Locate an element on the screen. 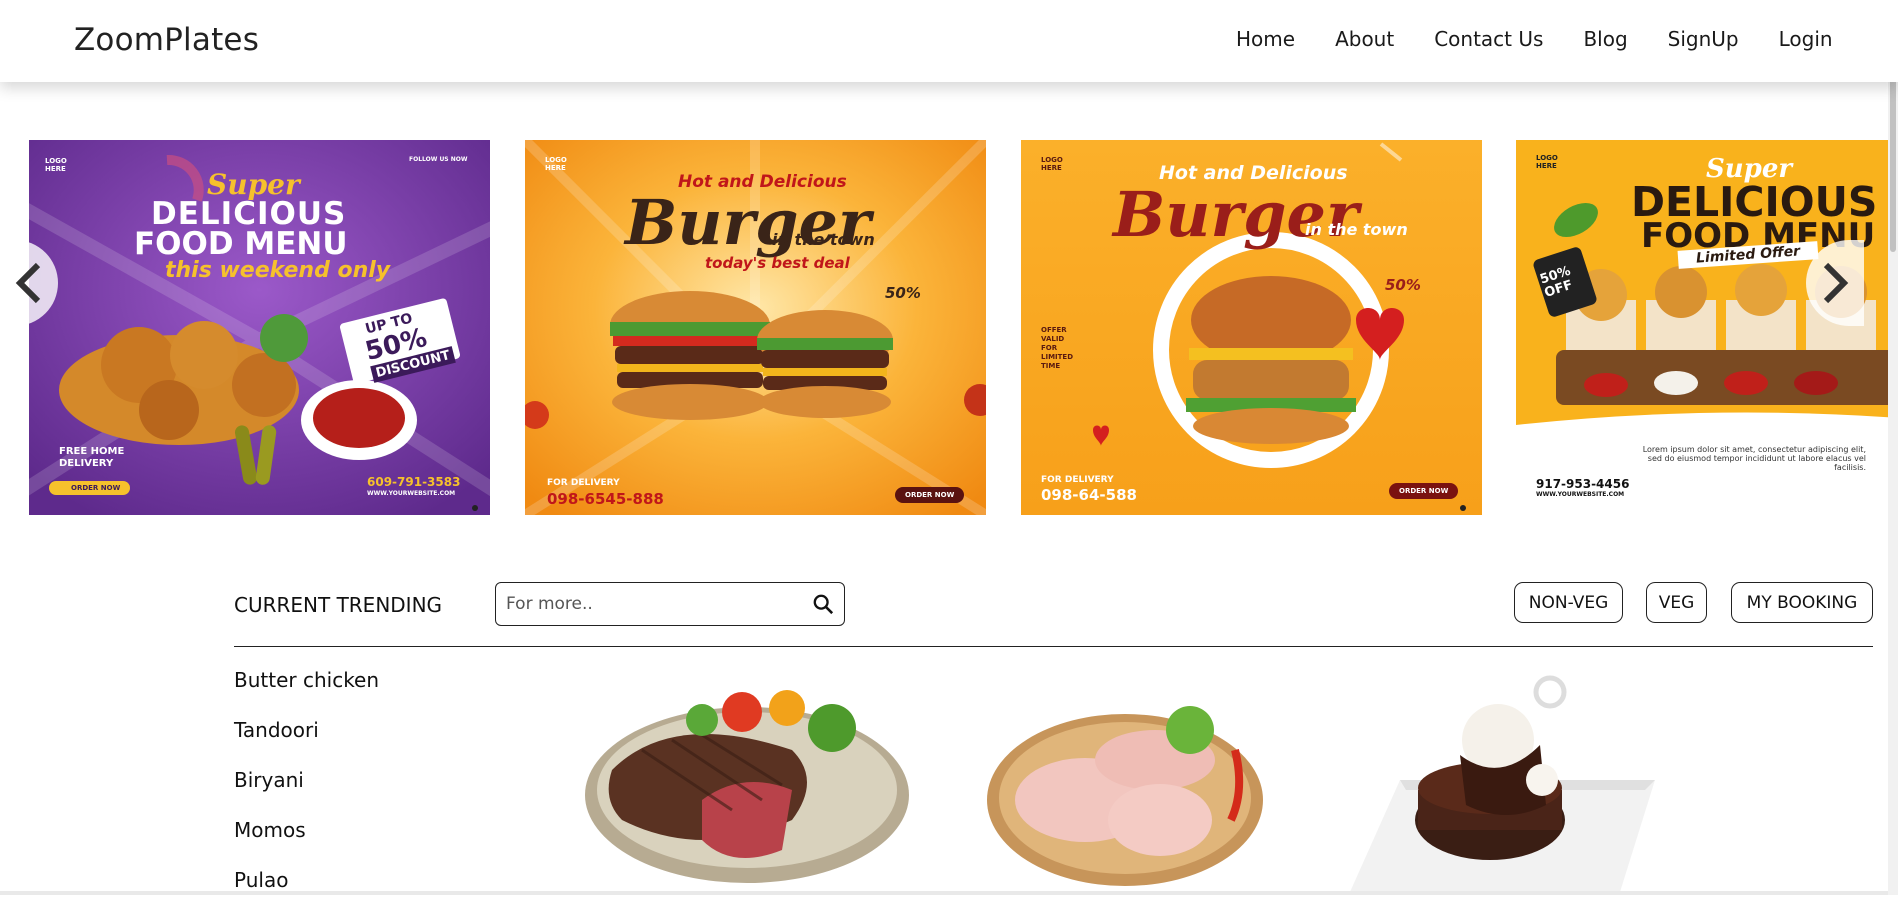 This screenshot has width=1898, height=918. search-box is located at coordinates (670, 604).